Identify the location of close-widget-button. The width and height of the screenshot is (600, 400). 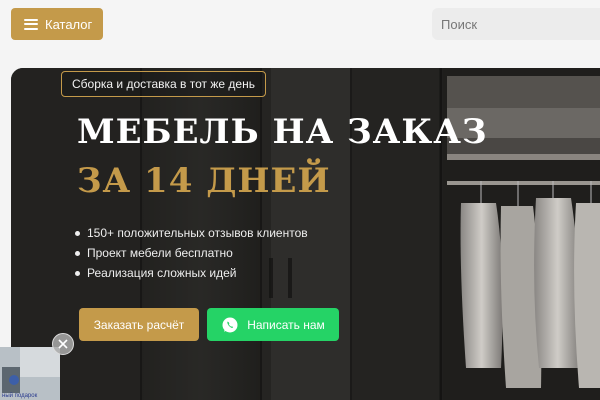
(63, 344).